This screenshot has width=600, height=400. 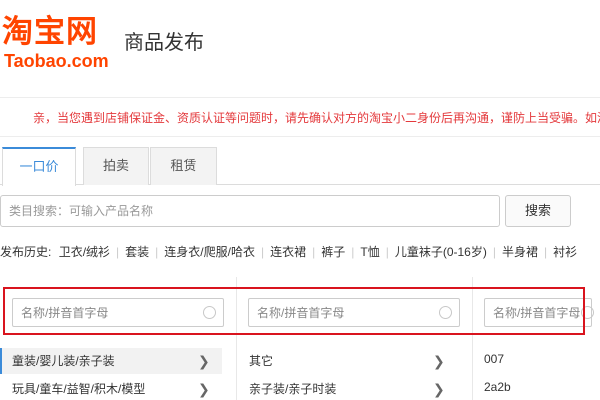 I want to click on logo-english: Taobao.com, so click(x=56, y=61).